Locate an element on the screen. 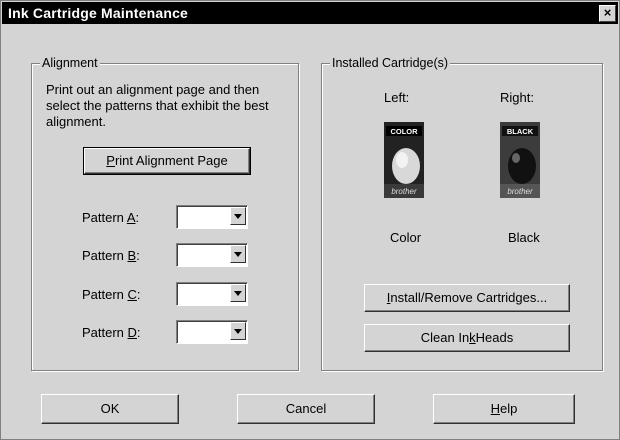 Image resolution: width=620 pixels, height=440 pixels. alignment-legend: Alignment is located at coordinates (70, 63).